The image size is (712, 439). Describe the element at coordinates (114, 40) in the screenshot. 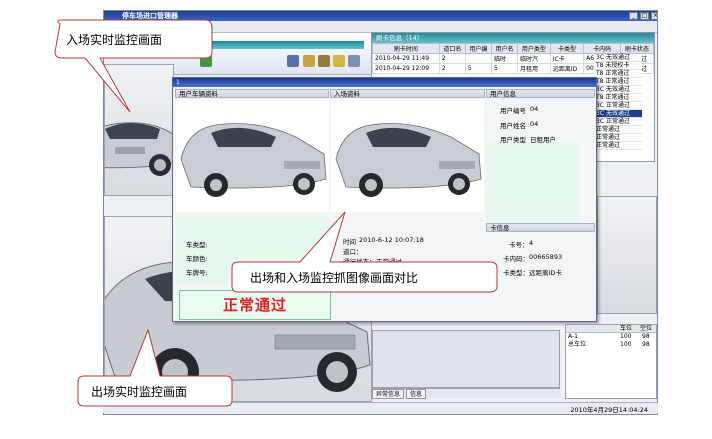

I see `callout-entry-live-text: 入场实时监控画面` at that location.